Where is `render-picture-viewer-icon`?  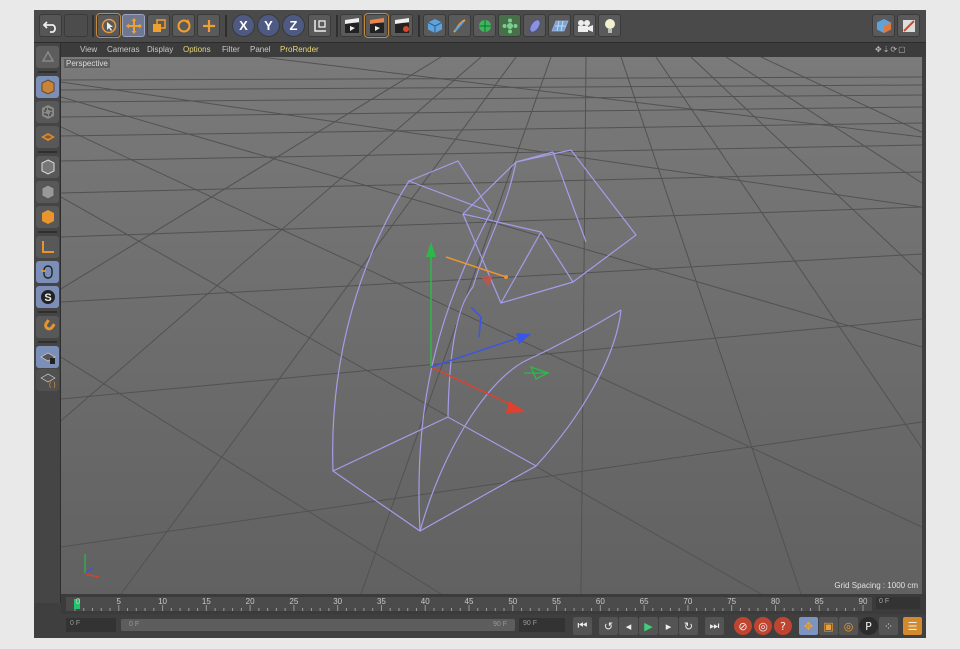
render-picture-viewer-icon is located at coordinates (376, 25).